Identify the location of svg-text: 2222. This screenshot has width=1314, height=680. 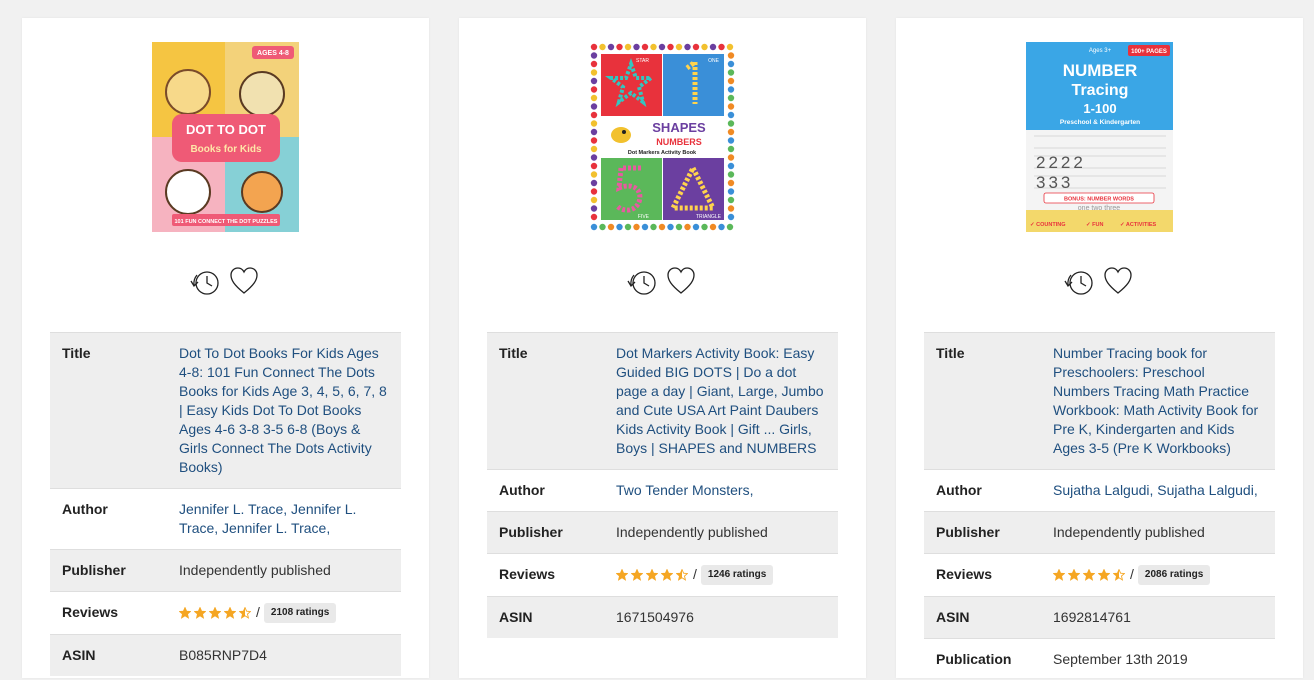
(1061, 162).